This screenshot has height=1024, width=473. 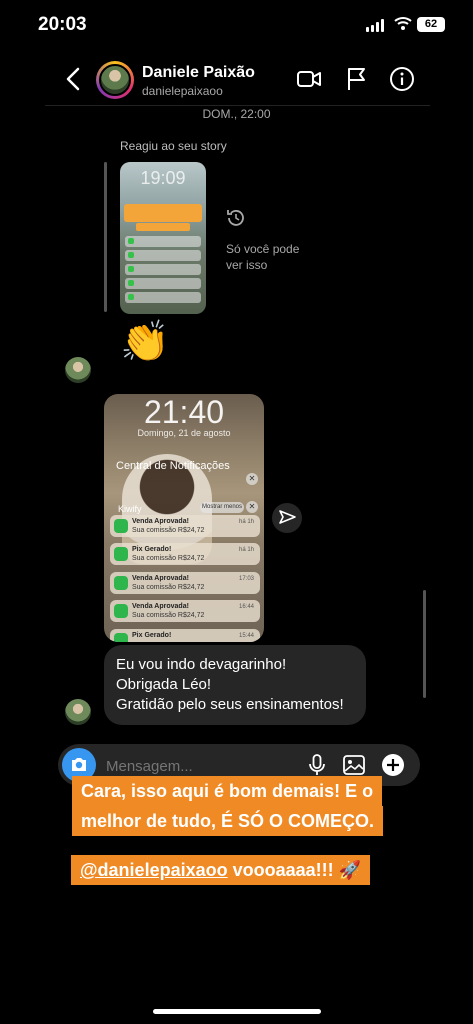 What do you see at coordinates (236, 114) in the screenshot?
I see `thread-date-label: DOM., 22:00` at bounding box center [236, 114].